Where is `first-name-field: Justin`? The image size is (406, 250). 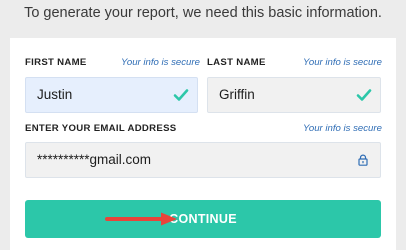
first-name-field: Justin is located at coordinates (111, 95).